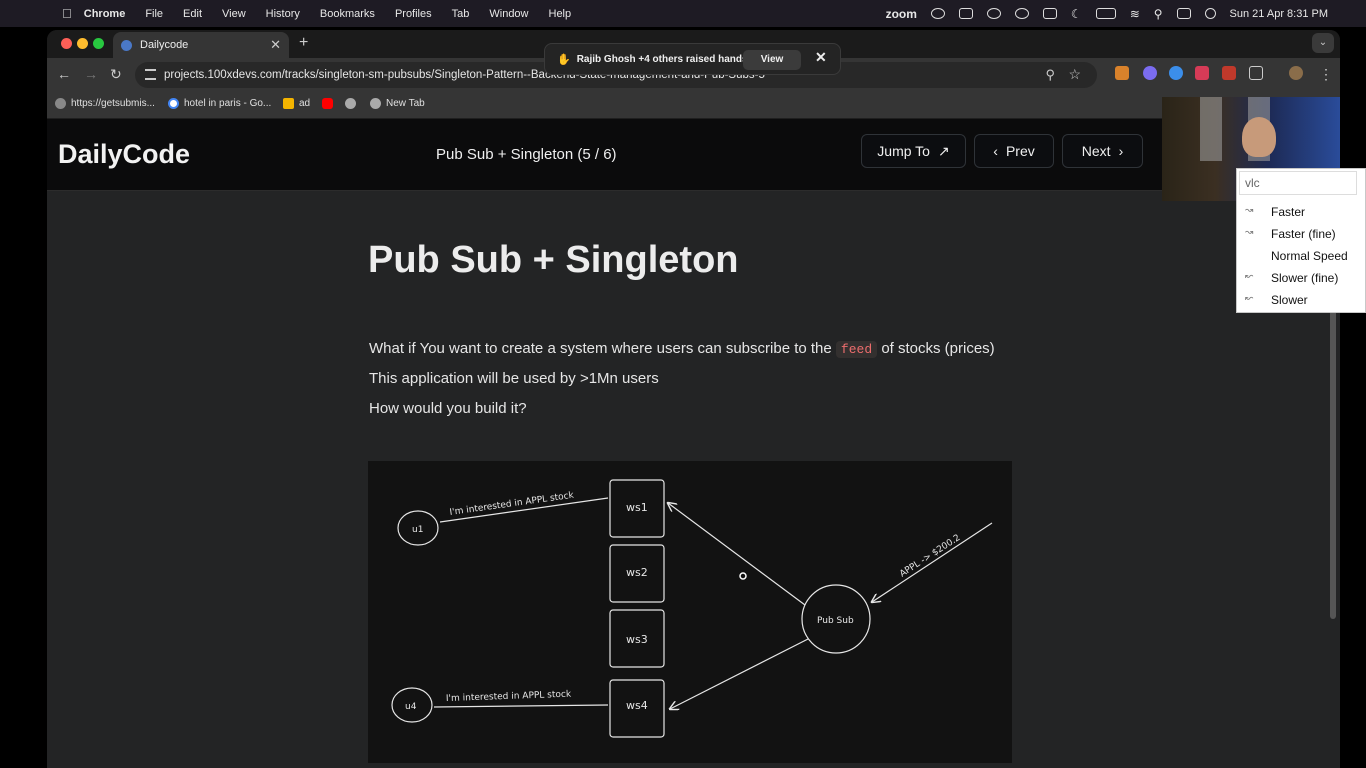  I want to click on server-label-ws2: ws2, so click(637, 572).